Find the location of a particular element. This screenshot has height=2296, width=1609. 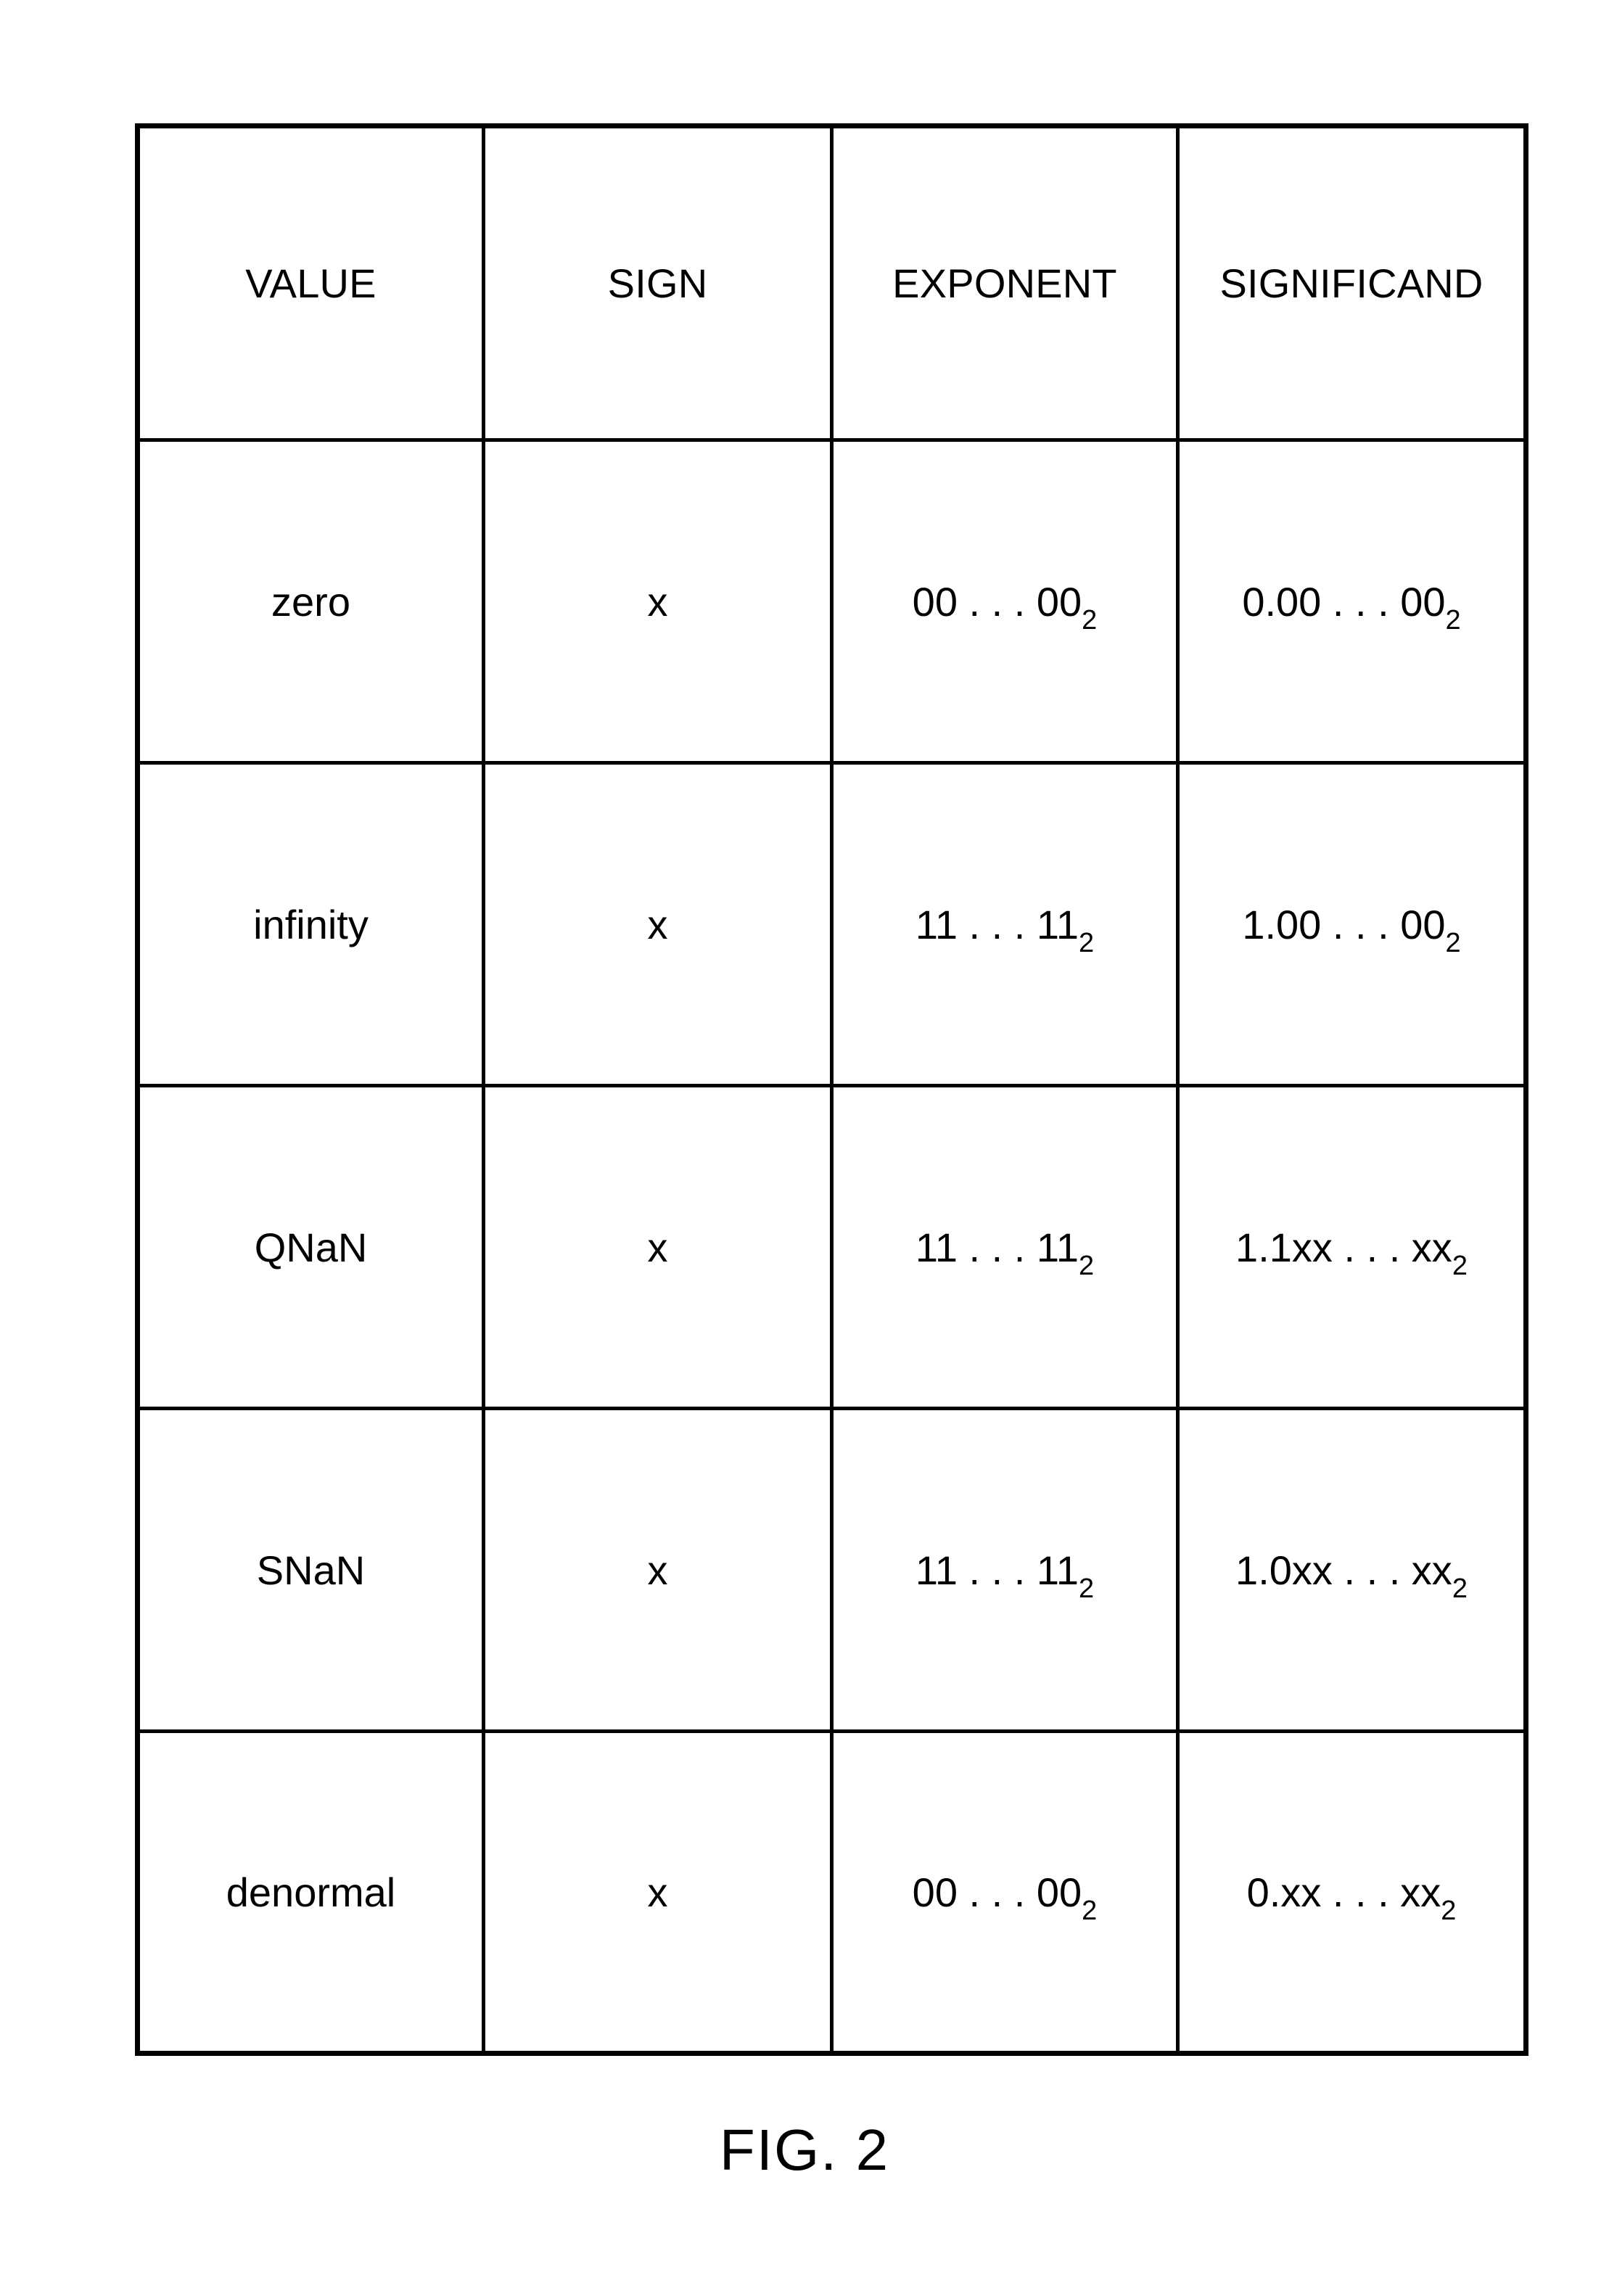

column-header-value: VALUE is located at coordinates (310, 283).